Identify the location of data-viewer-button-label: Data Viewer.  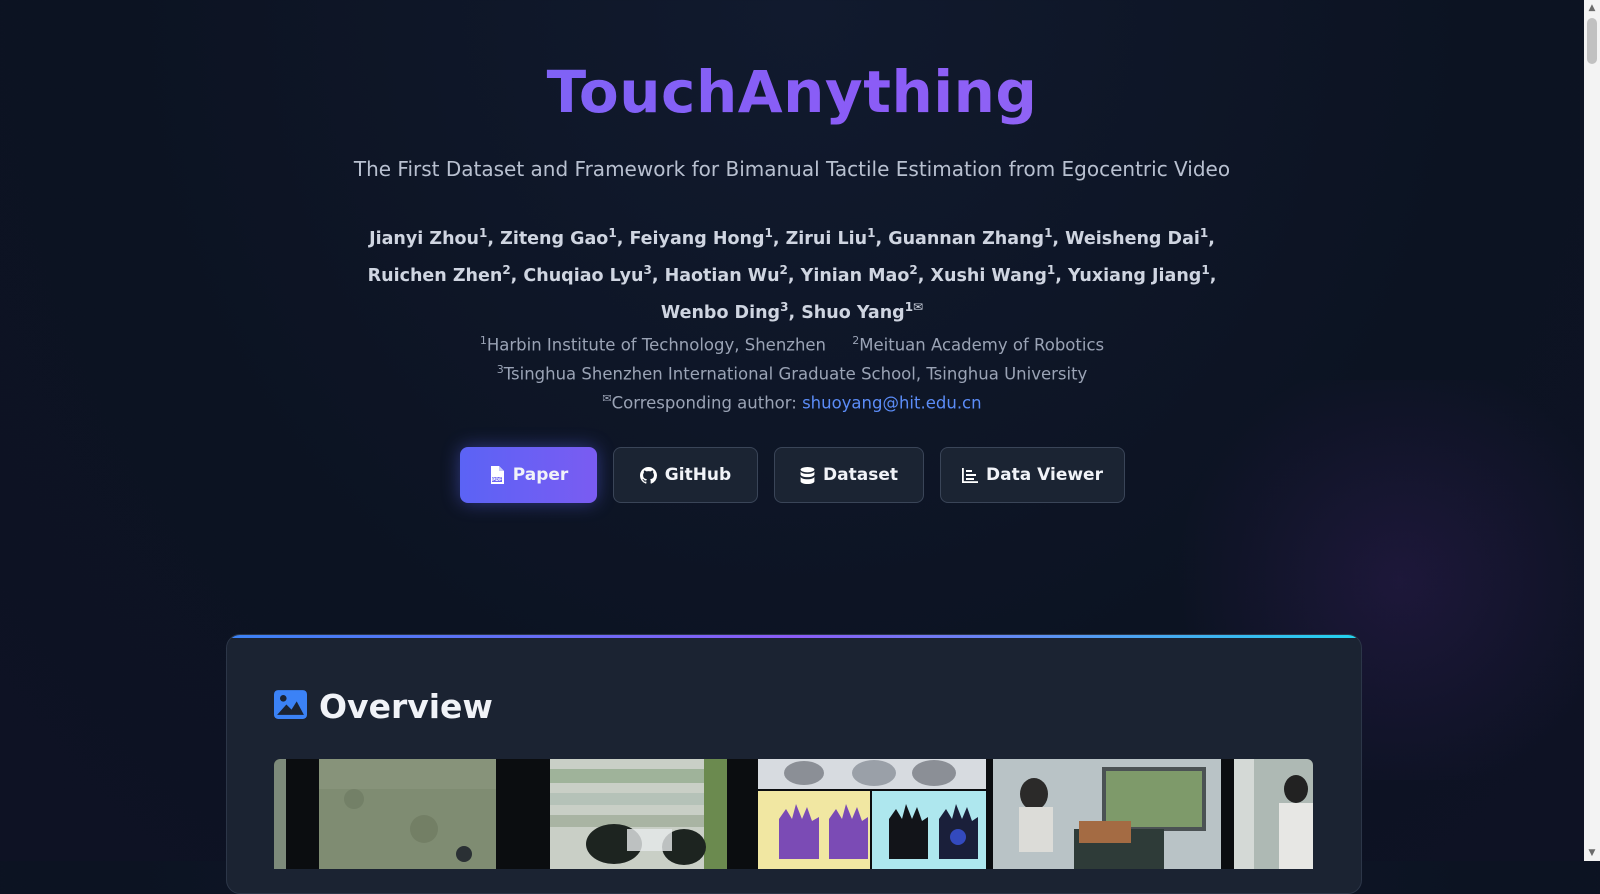
(1044, 475).